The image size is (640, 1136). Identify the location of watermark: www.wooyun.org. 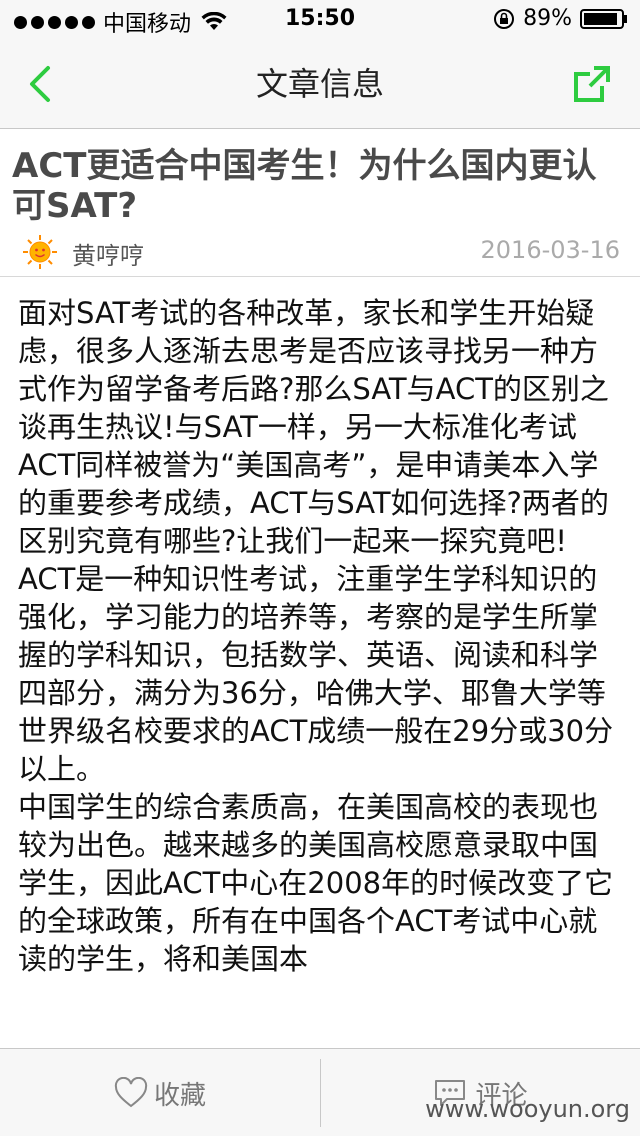
(527, 1109).